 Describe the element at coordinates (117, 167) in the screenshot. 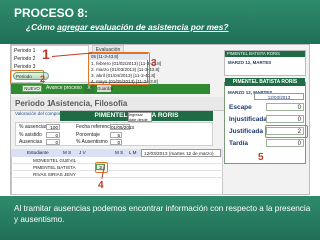

I see `table-row: PIMENTEL BATISTA` at that location.